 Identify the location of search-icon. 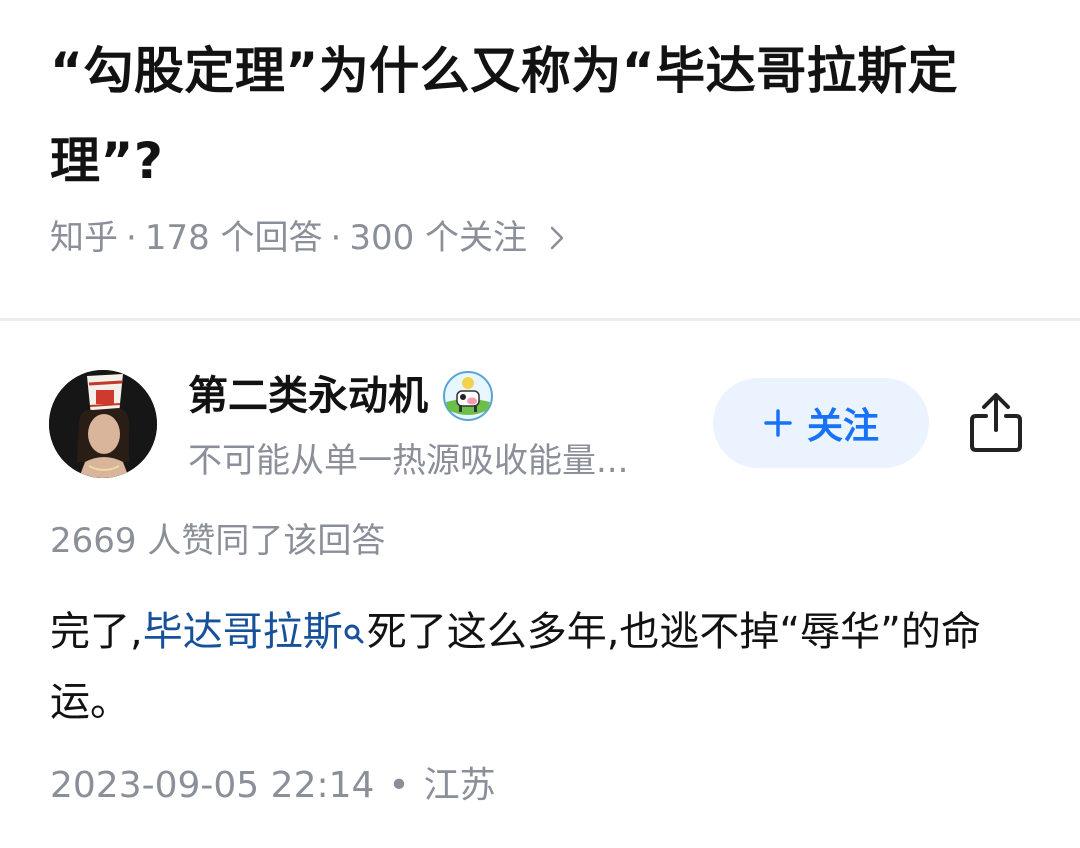
(354, 634).